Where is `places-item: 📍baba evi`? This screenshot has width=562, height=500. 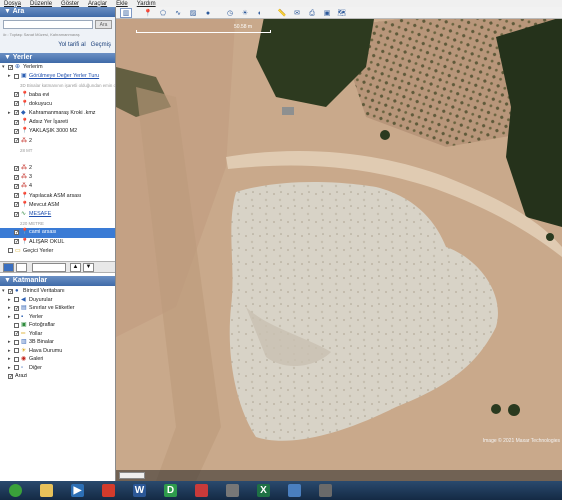
places-item: 📍baba evi is located at coordinates (57, 95).